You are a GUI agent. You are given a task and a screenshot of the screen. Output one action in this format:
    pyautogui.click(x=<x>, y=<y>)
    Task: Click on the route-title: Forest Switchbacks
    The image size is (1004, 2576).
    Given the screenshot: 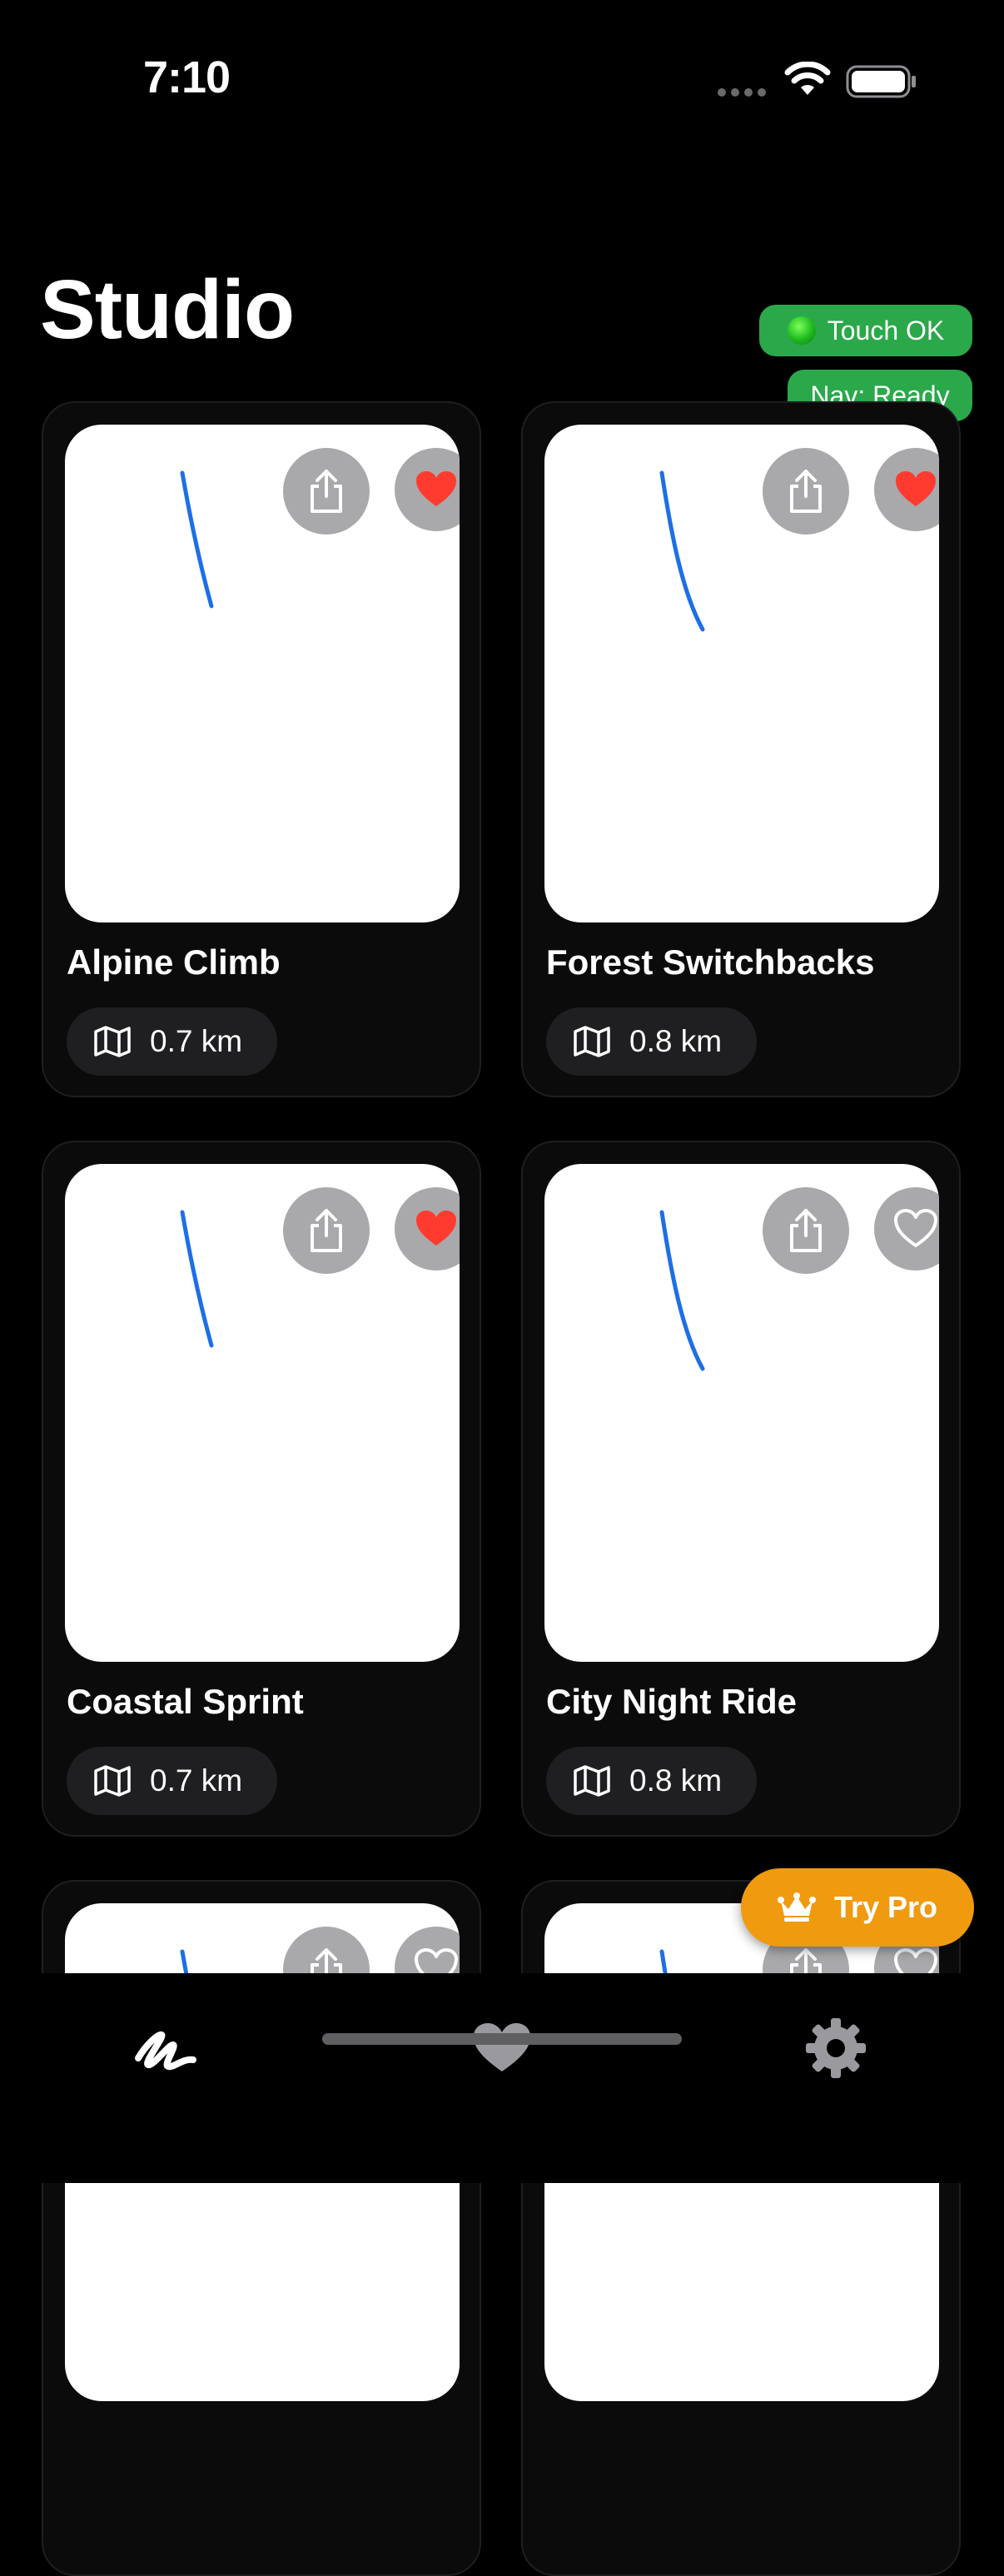 What is the action you would take?
    pyautogui.click(x=710, y=962)
    